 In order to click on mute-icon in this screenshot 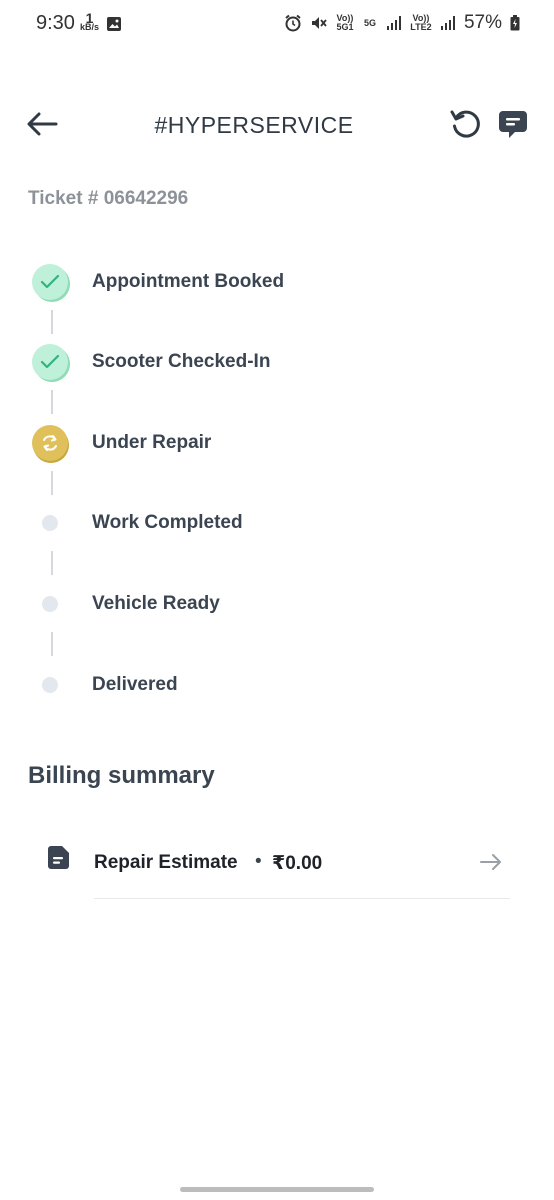, I will do `click(319, 23)`.